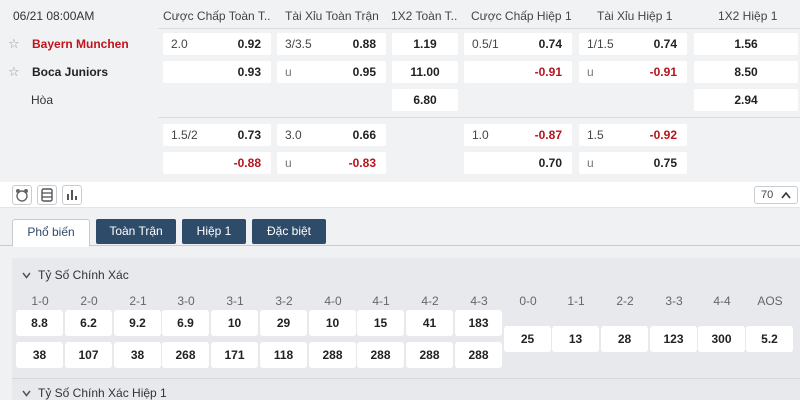  Describe the element at coordinates (575, 339) in the screenshot. I see `score-odds-cell: 13` at that location.